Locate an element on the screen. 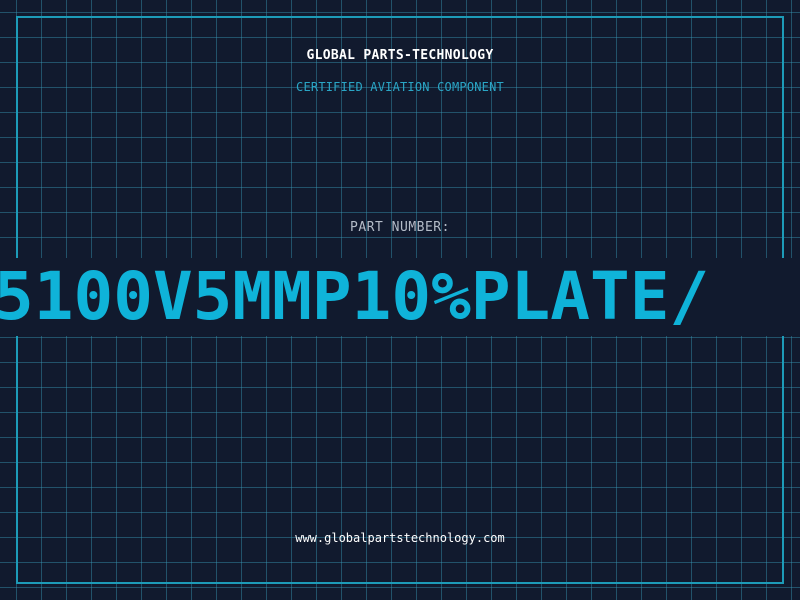 This screenshot has height=600, width=800. brand-subtitle: CERTIFIED AVIATION COMPONENT is located at coordinates (400, 87).